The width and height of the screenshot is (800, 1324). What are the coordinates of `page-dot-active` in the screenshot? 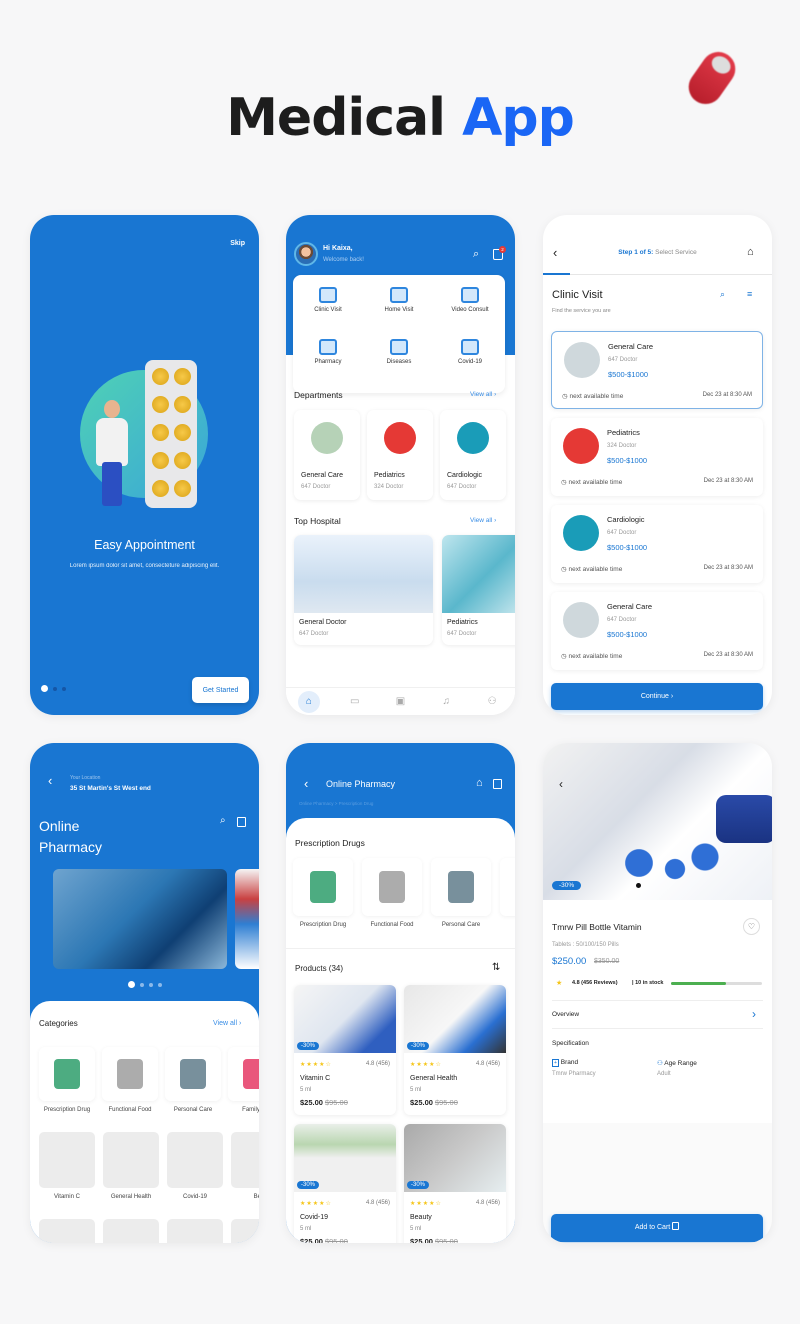 It's located at (44, 688).